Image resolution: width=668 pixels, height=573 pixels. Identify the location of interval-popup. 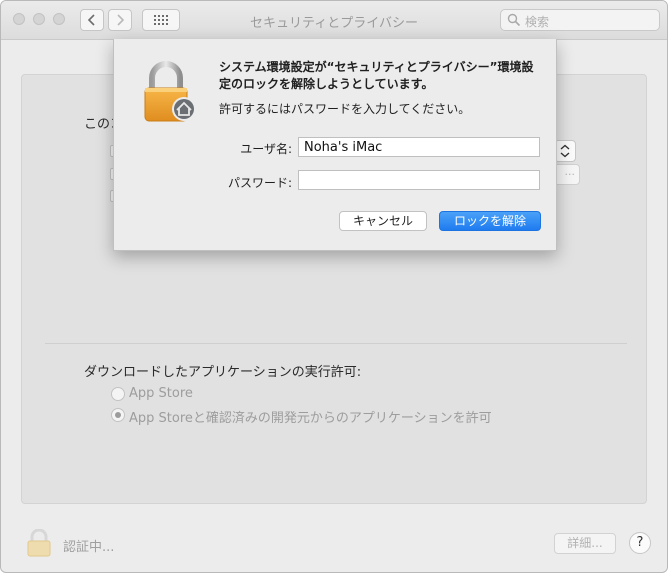
(565, 151).